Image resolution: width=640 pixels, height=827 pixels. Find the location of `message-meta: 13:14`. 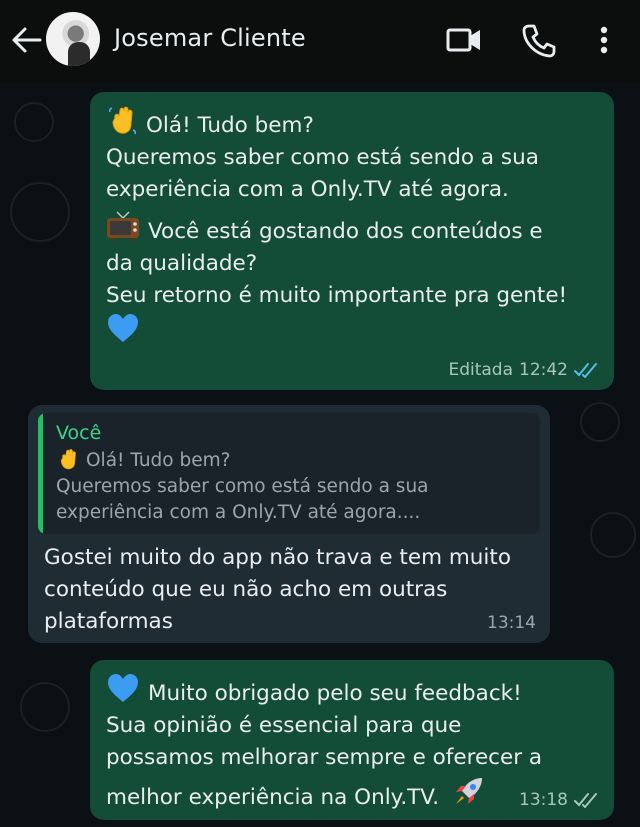

message-meta: 13:14 is located at coordinates (511, 623).